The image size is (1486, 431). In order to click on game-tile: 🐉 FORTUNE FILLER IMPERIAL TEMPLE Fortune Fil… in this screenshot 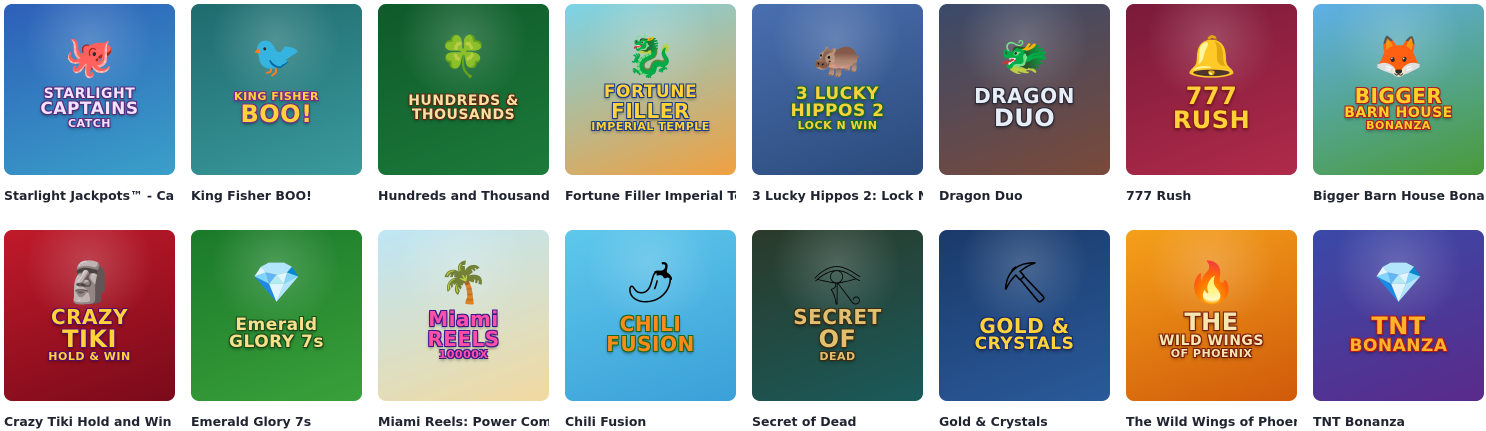, I will do `click(650, 103)`.